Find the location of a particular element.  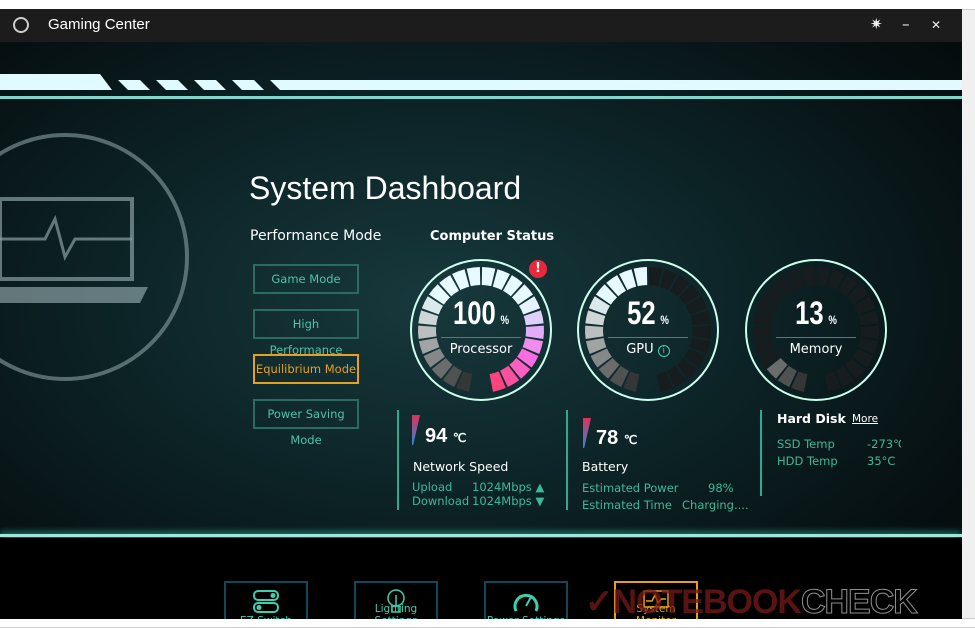

footer-divider is located at coordinates (481, 535).